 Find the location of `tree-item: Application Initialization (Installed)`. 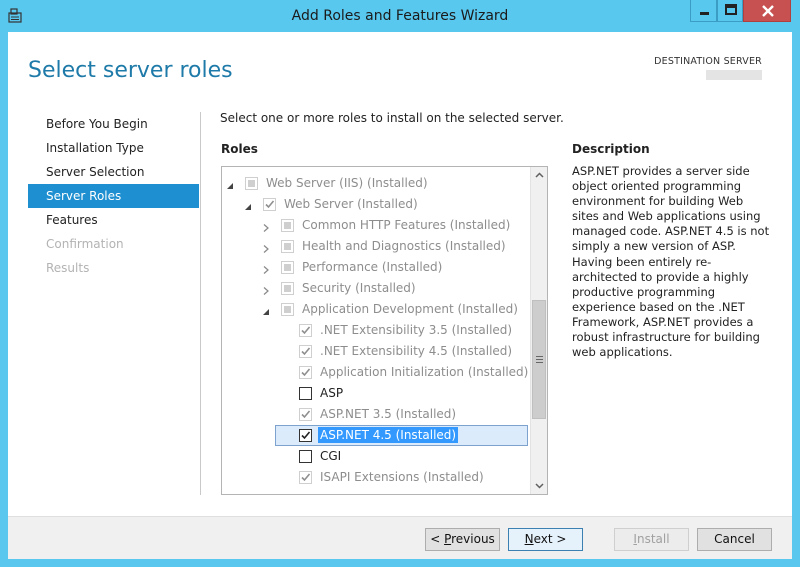

tree-item: Application Initialization (Installed) is located at coordinates (376, 372).